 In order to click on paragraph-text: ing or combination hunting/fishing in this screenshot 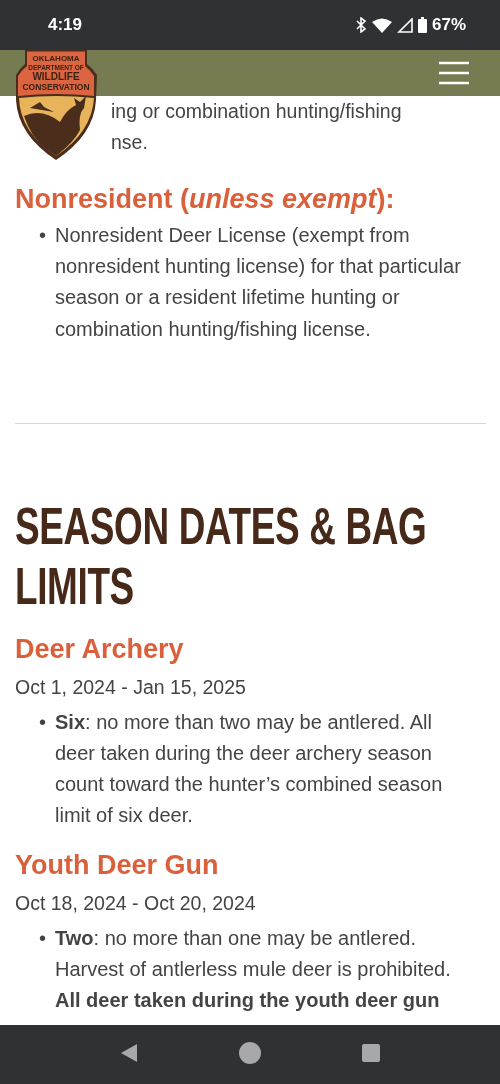, I will do `click(256, 111)`.